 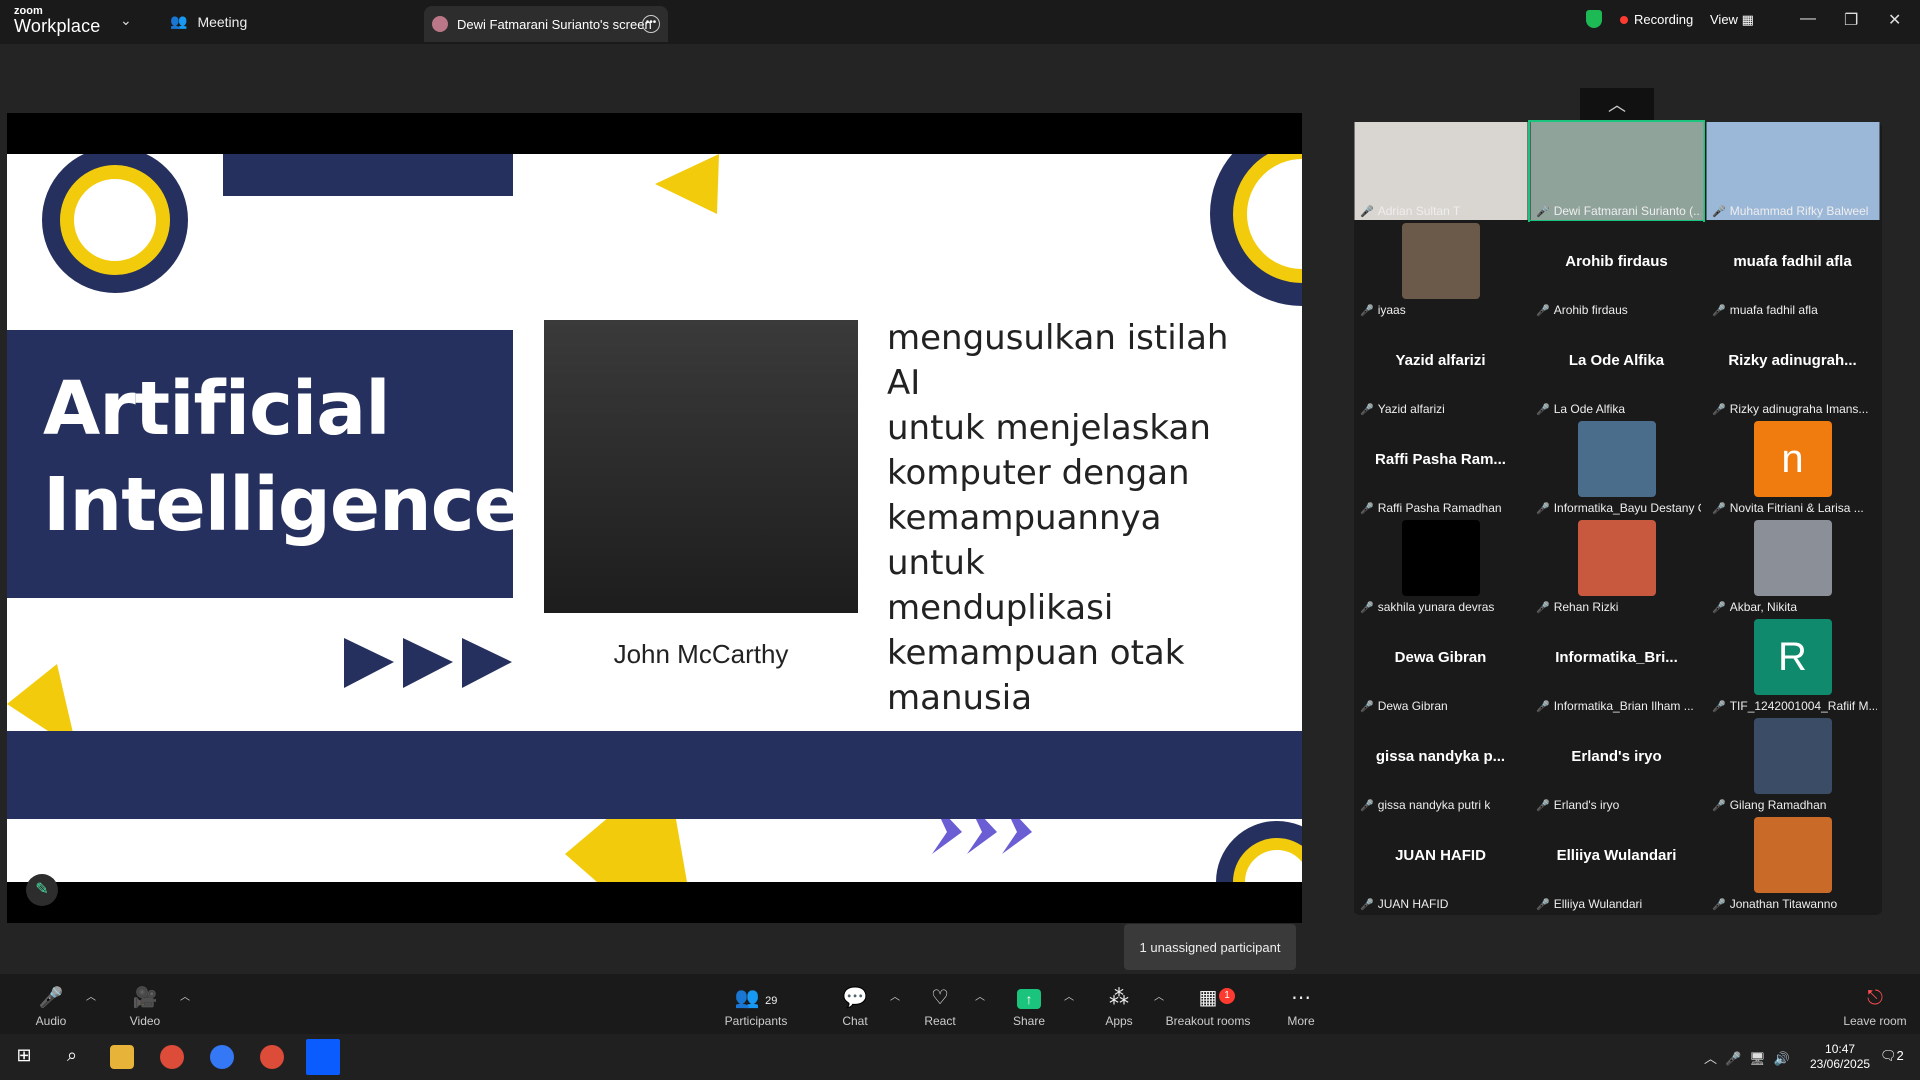 I want to click on participant-display-name: JUAN HAFID, so click(x=1440, y=855).